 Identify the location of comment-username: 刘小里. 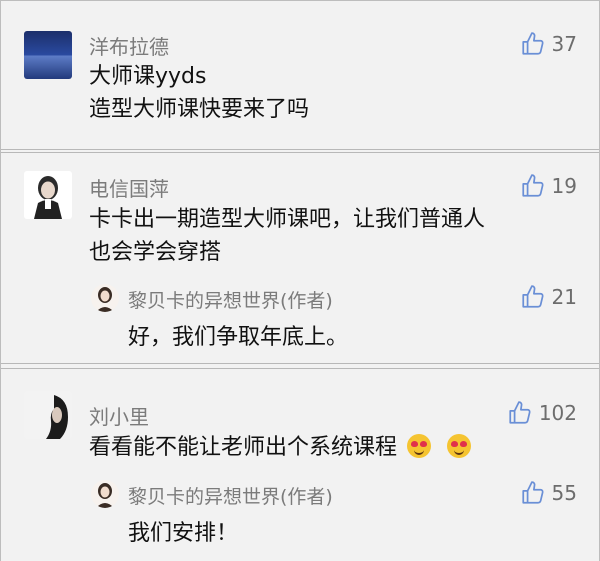
(119, 415).